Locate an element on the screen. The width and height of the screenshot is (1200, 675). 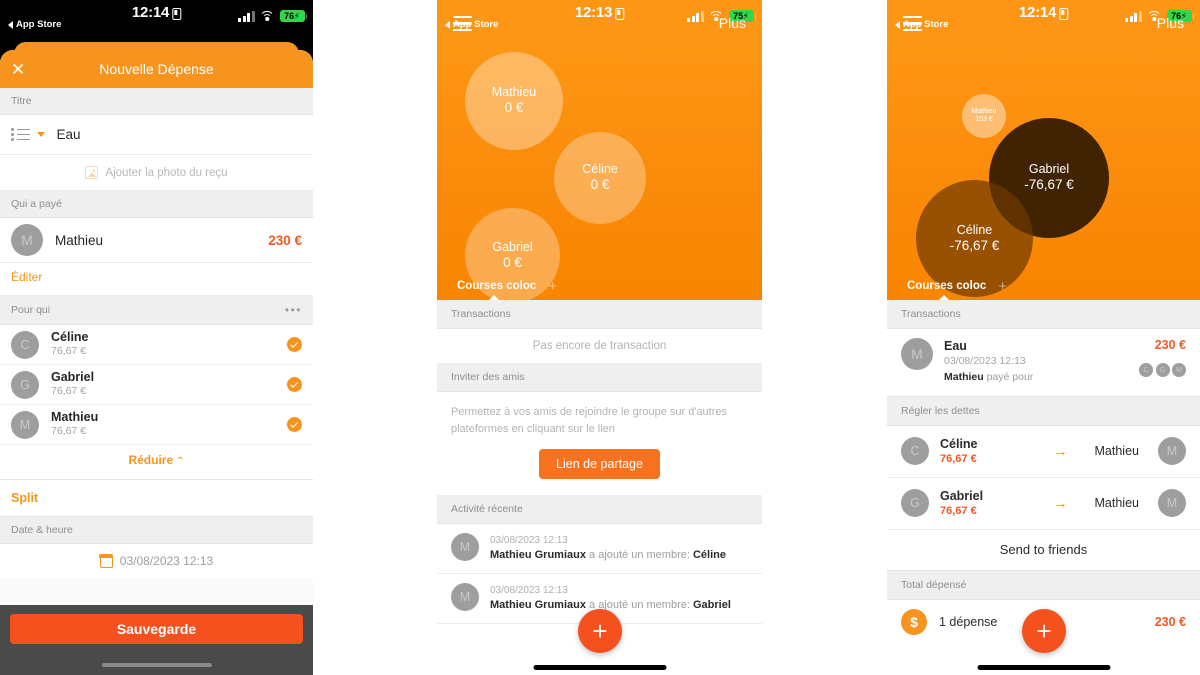
close-icon: ✕ is located at coordinates (18, 69).